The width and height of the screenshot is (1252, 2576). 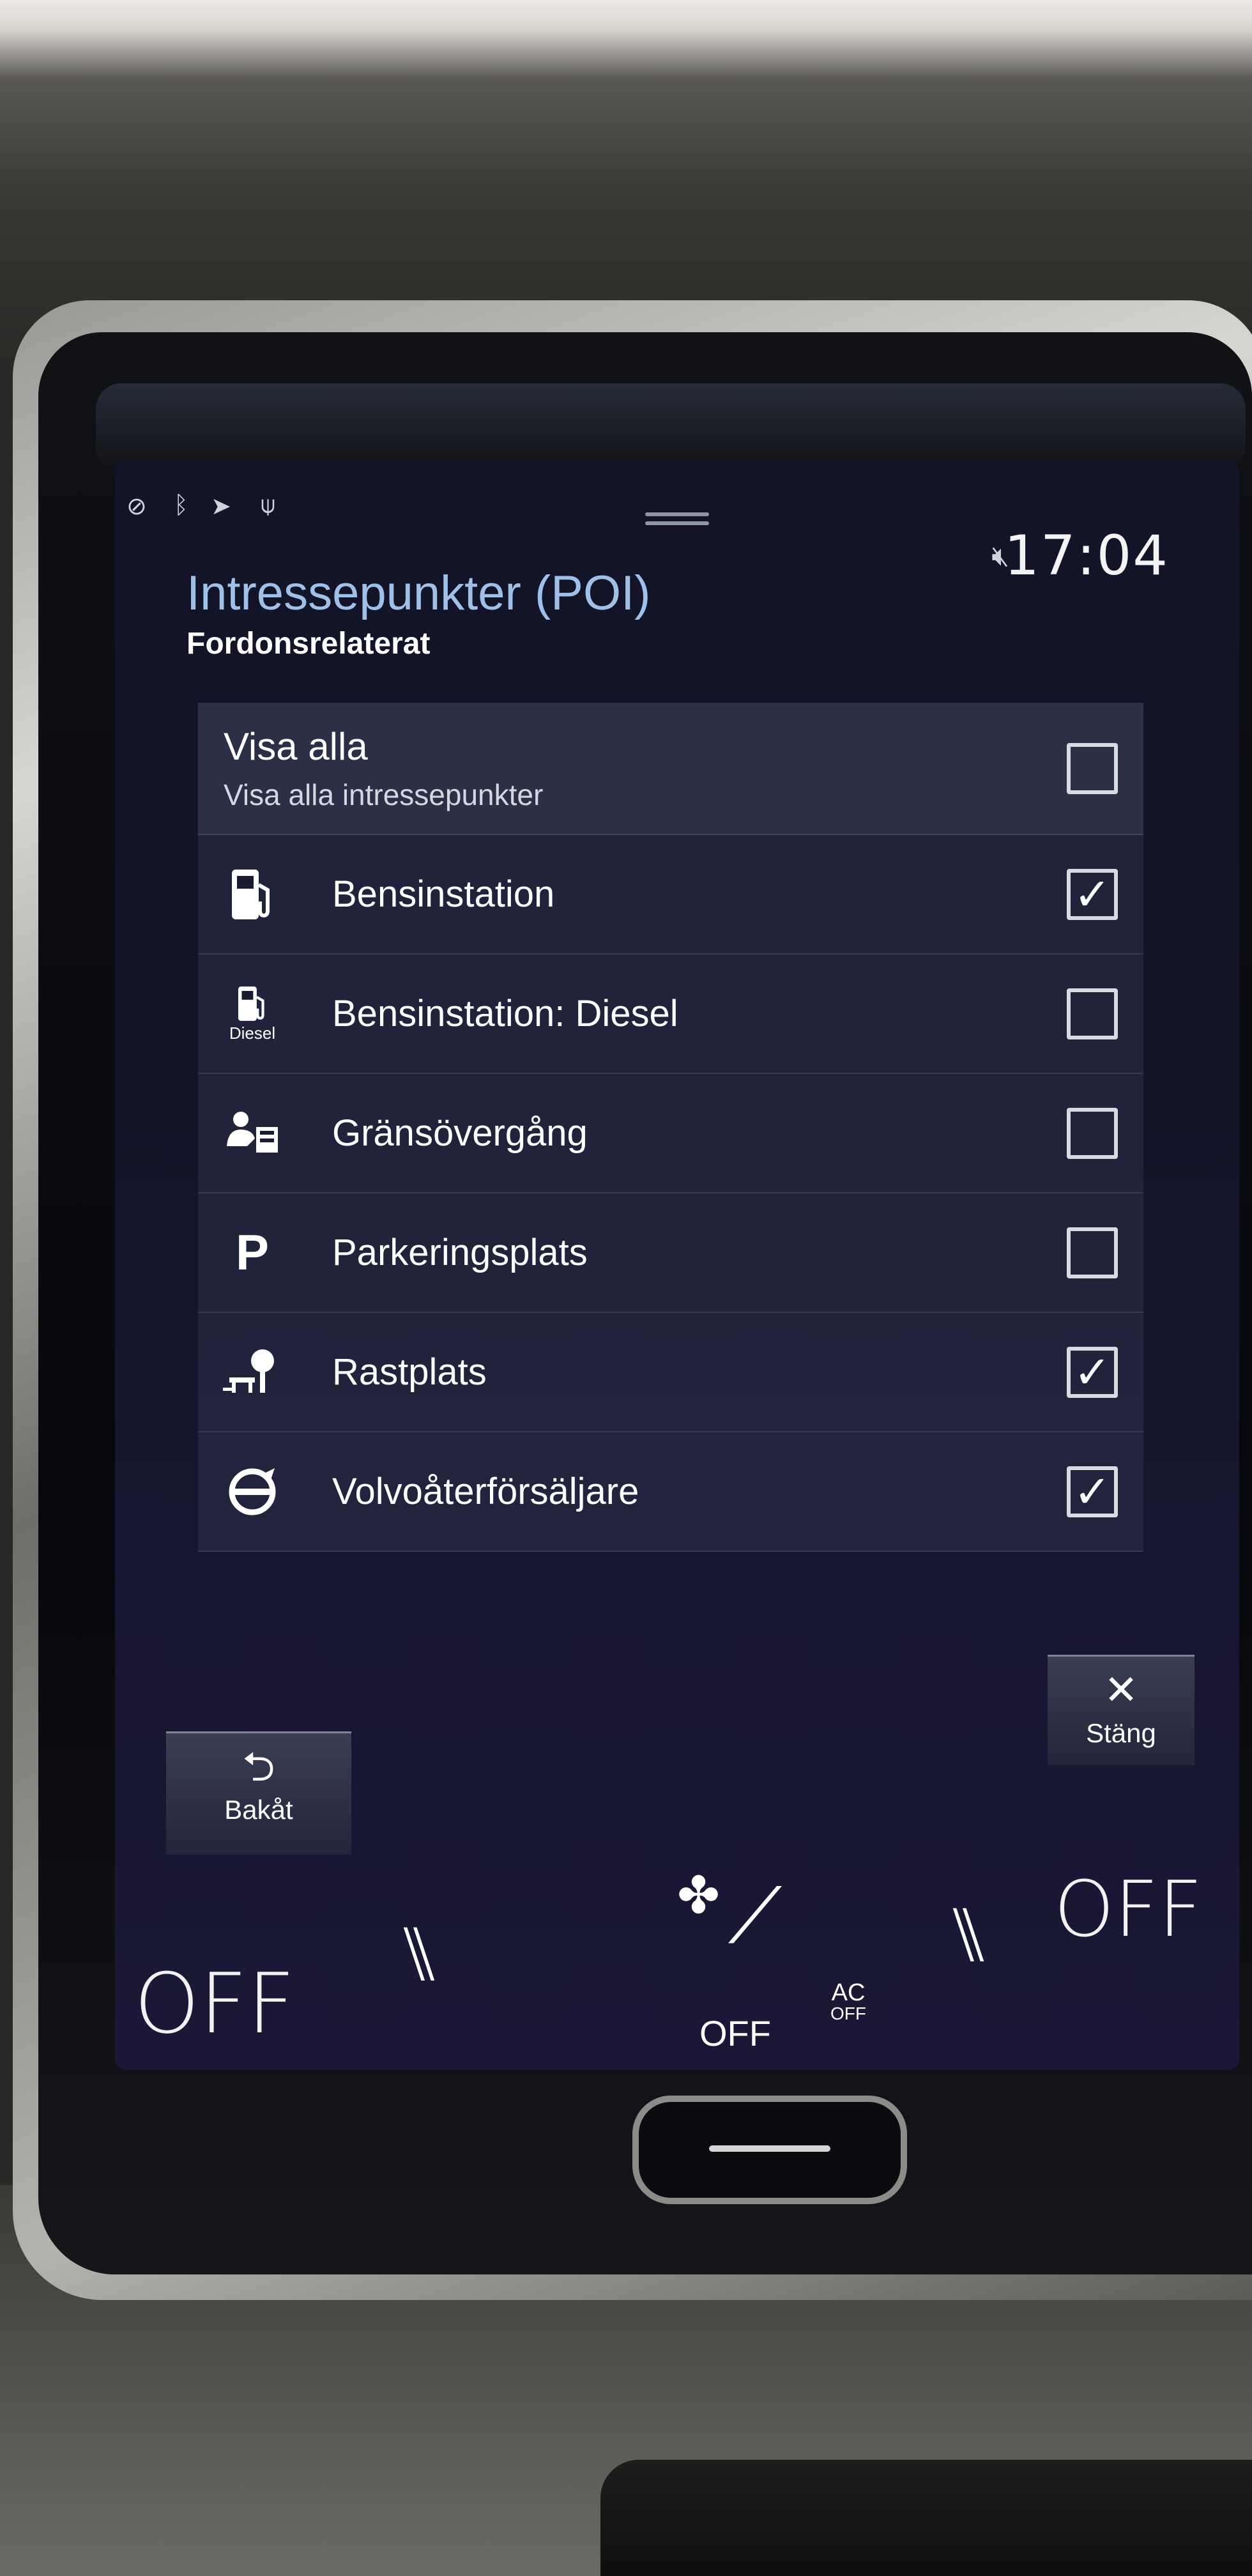 What do you see at coordinates (699, 1895) in the screenshot?
I see `fan-icon: ✤` at bounding box center [699, 1895].